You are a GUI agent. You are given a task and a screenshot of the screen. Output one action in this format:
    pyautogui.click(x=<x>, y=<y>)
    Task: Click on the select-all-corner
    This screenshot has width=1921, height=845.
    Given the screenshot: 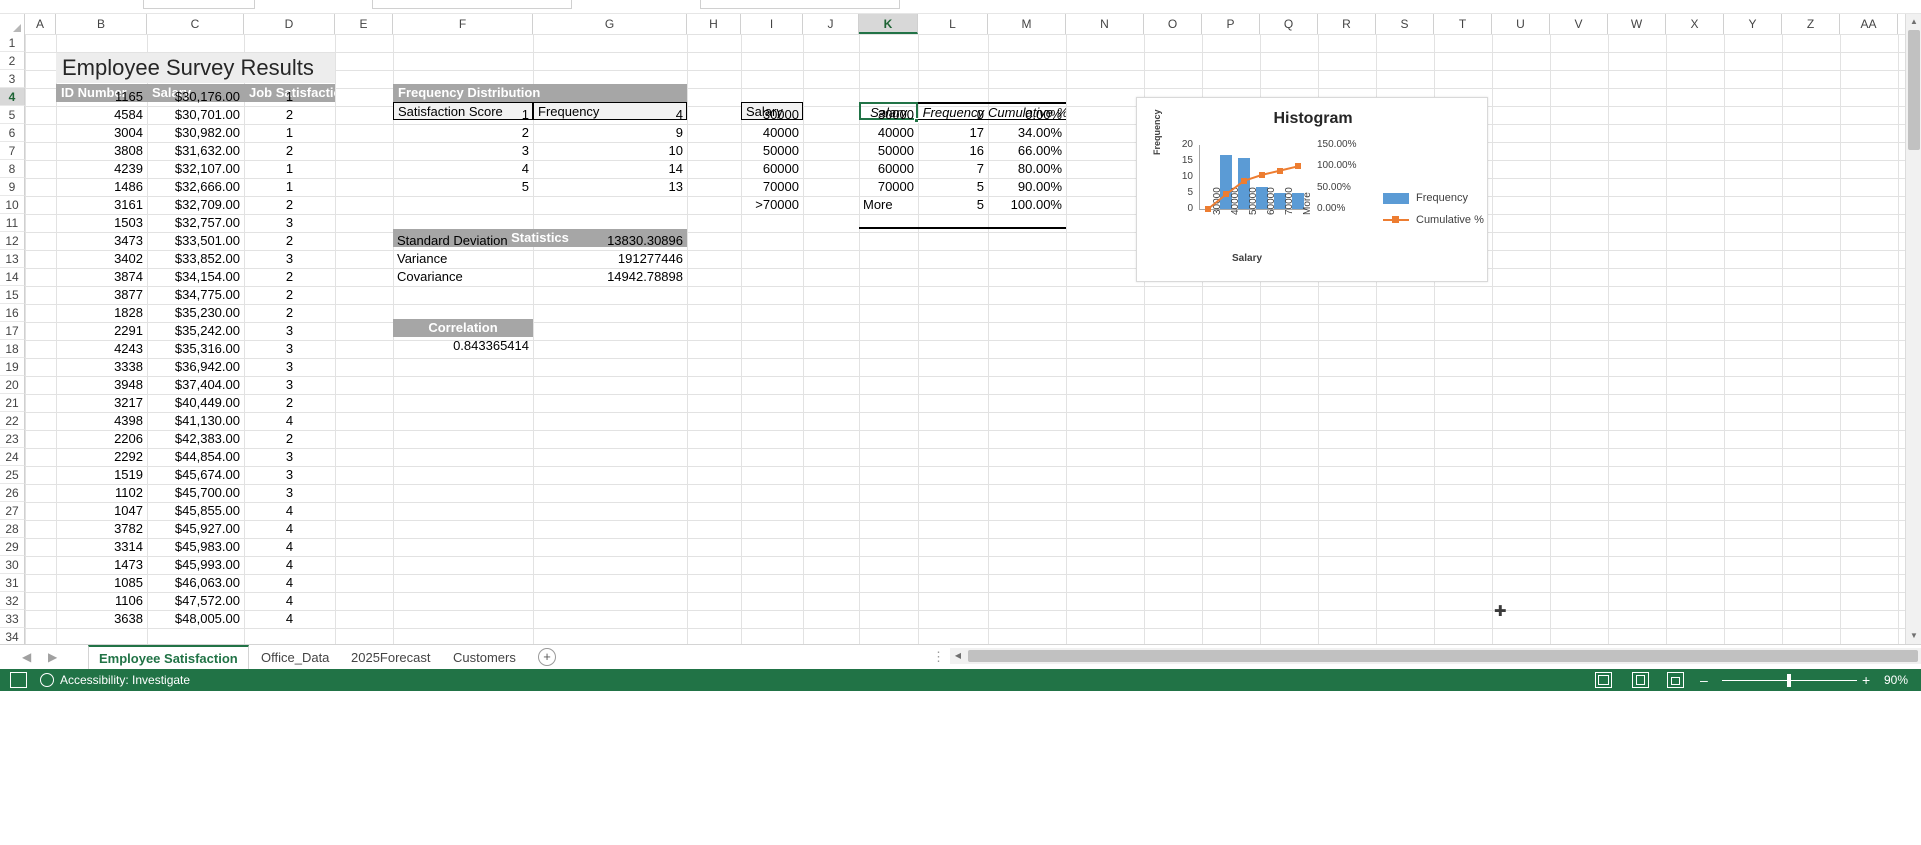 What is the action you would take?
    pyautogui.click(x=12, y=24)
    